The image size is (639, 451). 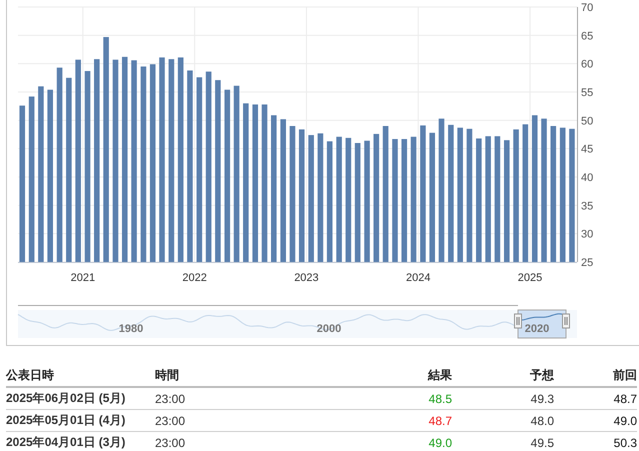 What do you see at coordinates (503, 421) in the screenshot?
I see `table-cell: 48.0` at bounding box center [503, 421].